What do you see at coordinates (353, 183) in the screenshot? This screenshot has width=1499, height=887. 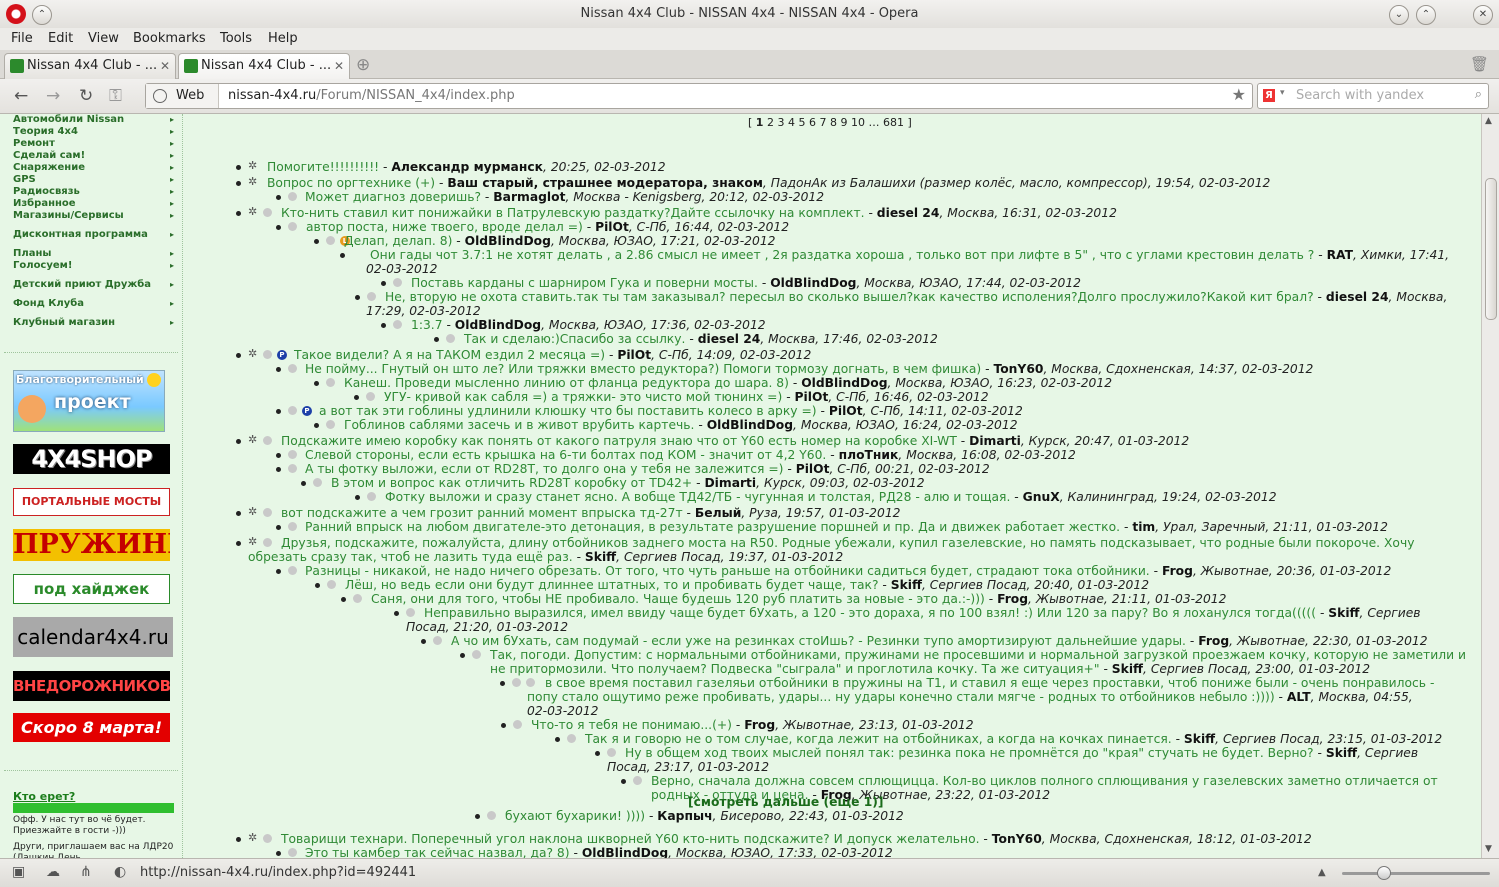 I see `thread-title-link: Вопрос по оргтехнике (+)` at bounding box center [353, 183].